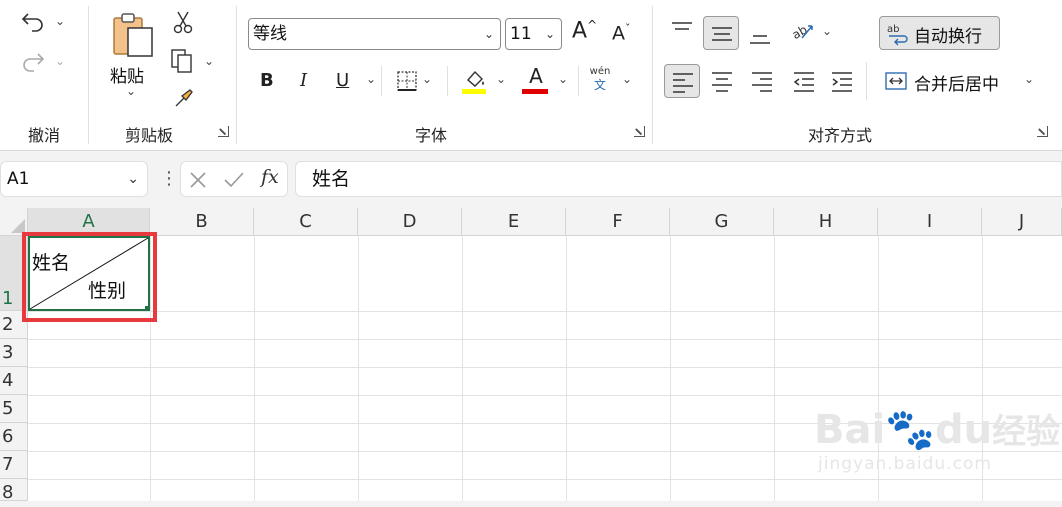 The height and width of the screenshot is (507, 1062). I want to click on row-header-5: 5, so click(14, 409).